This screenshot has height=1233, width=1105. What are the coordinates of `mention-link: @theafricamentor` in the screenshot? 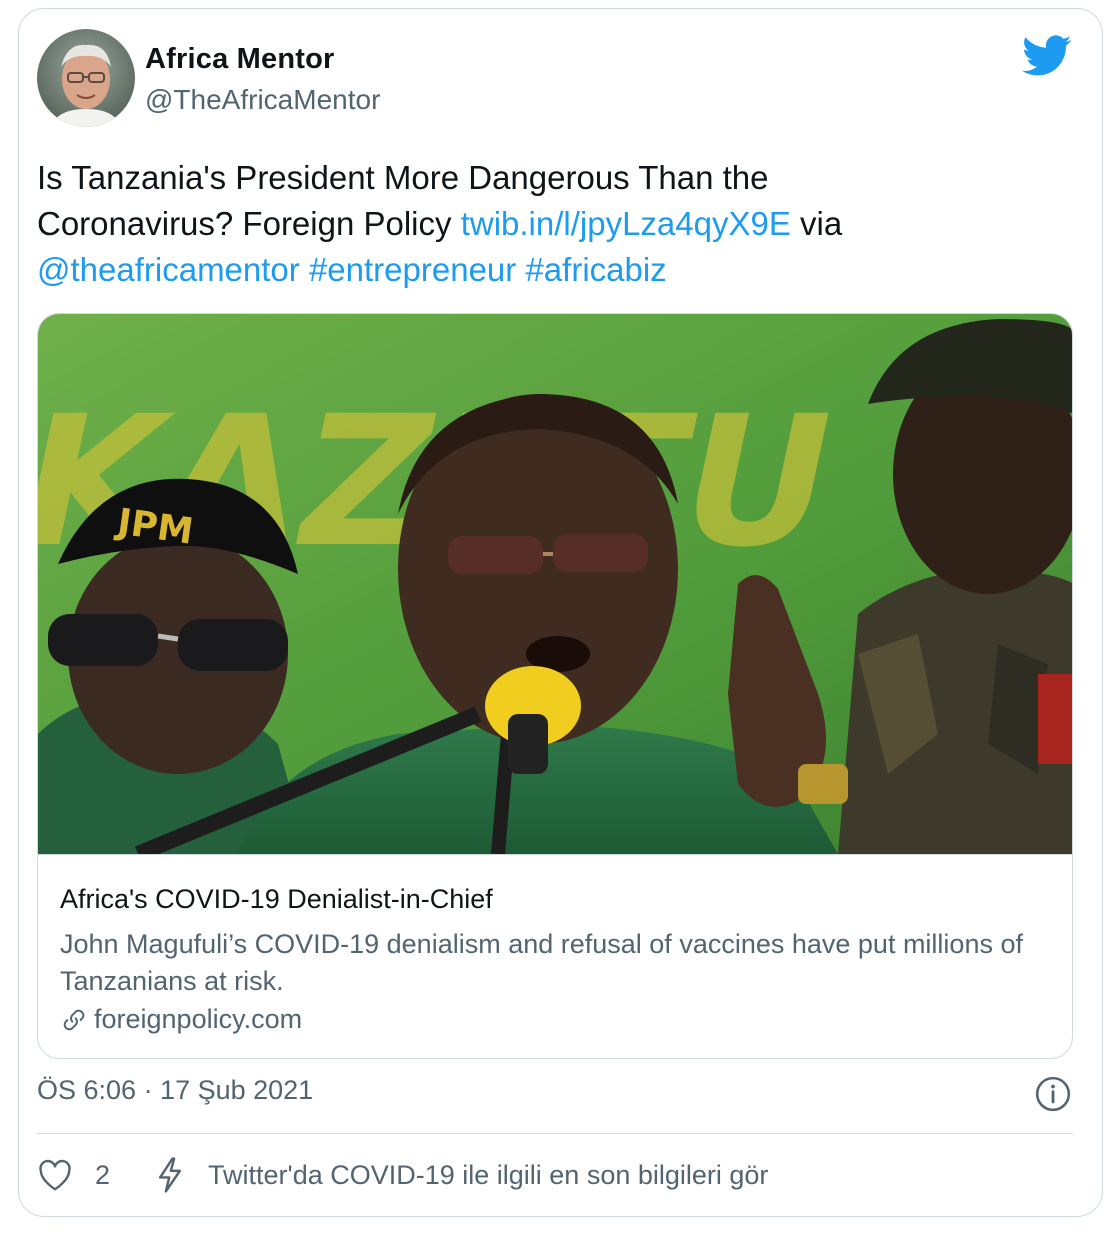 It's located at (168, 269).